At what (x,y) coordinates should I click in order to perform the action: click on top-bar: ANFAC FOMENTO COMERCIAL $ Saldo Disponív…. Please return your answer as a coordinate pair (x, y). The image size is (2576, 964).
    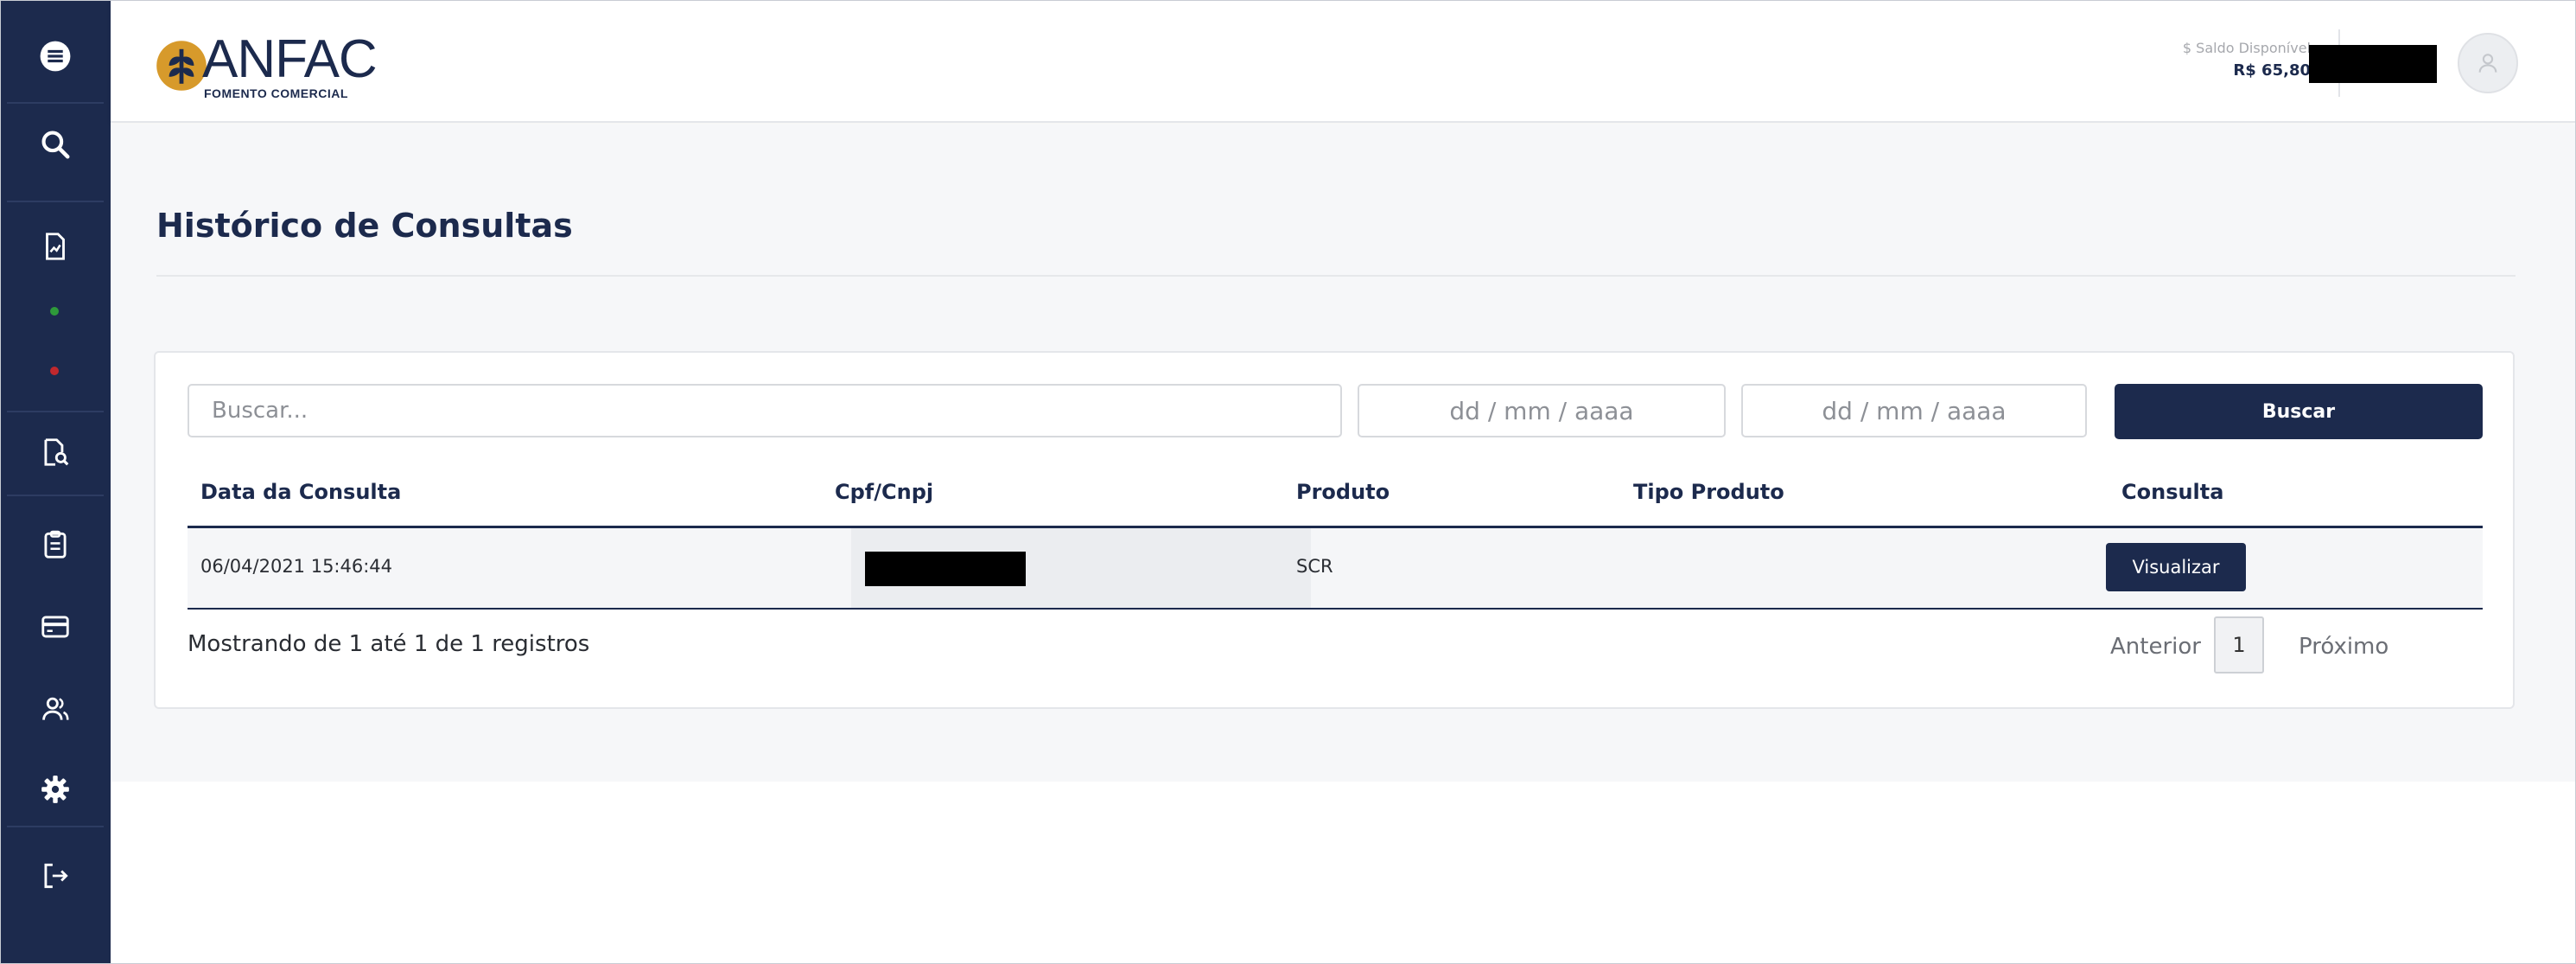
    Looking at the image, I should click on (1344, 62).